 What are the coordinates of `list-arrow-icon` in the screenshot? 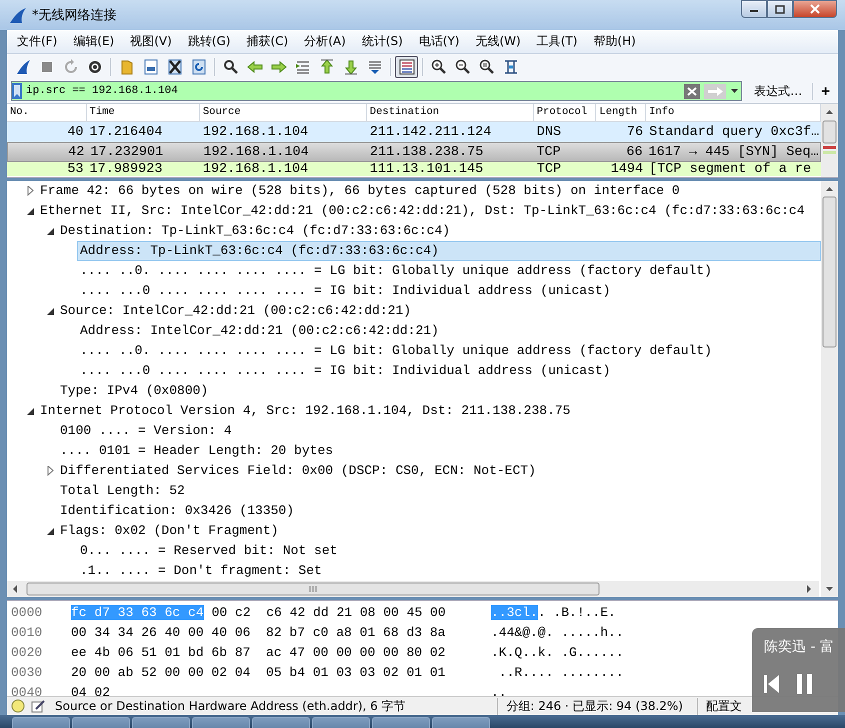 It's located at (302, 66).